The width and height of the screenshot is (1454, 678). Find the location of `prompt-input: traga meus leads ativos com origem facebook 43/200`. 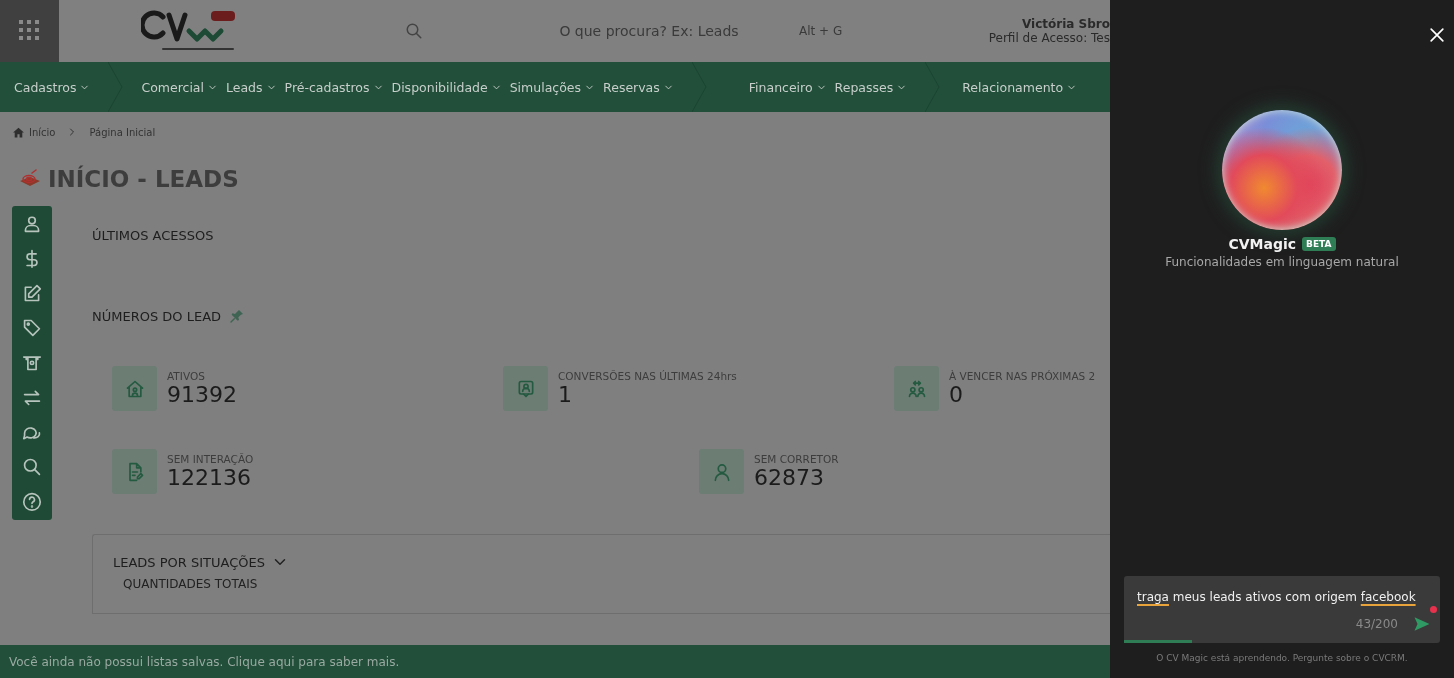

prompt-input: traga meus leads ativos com origem facebook 43/200 is located at coordinates (1282, 609).